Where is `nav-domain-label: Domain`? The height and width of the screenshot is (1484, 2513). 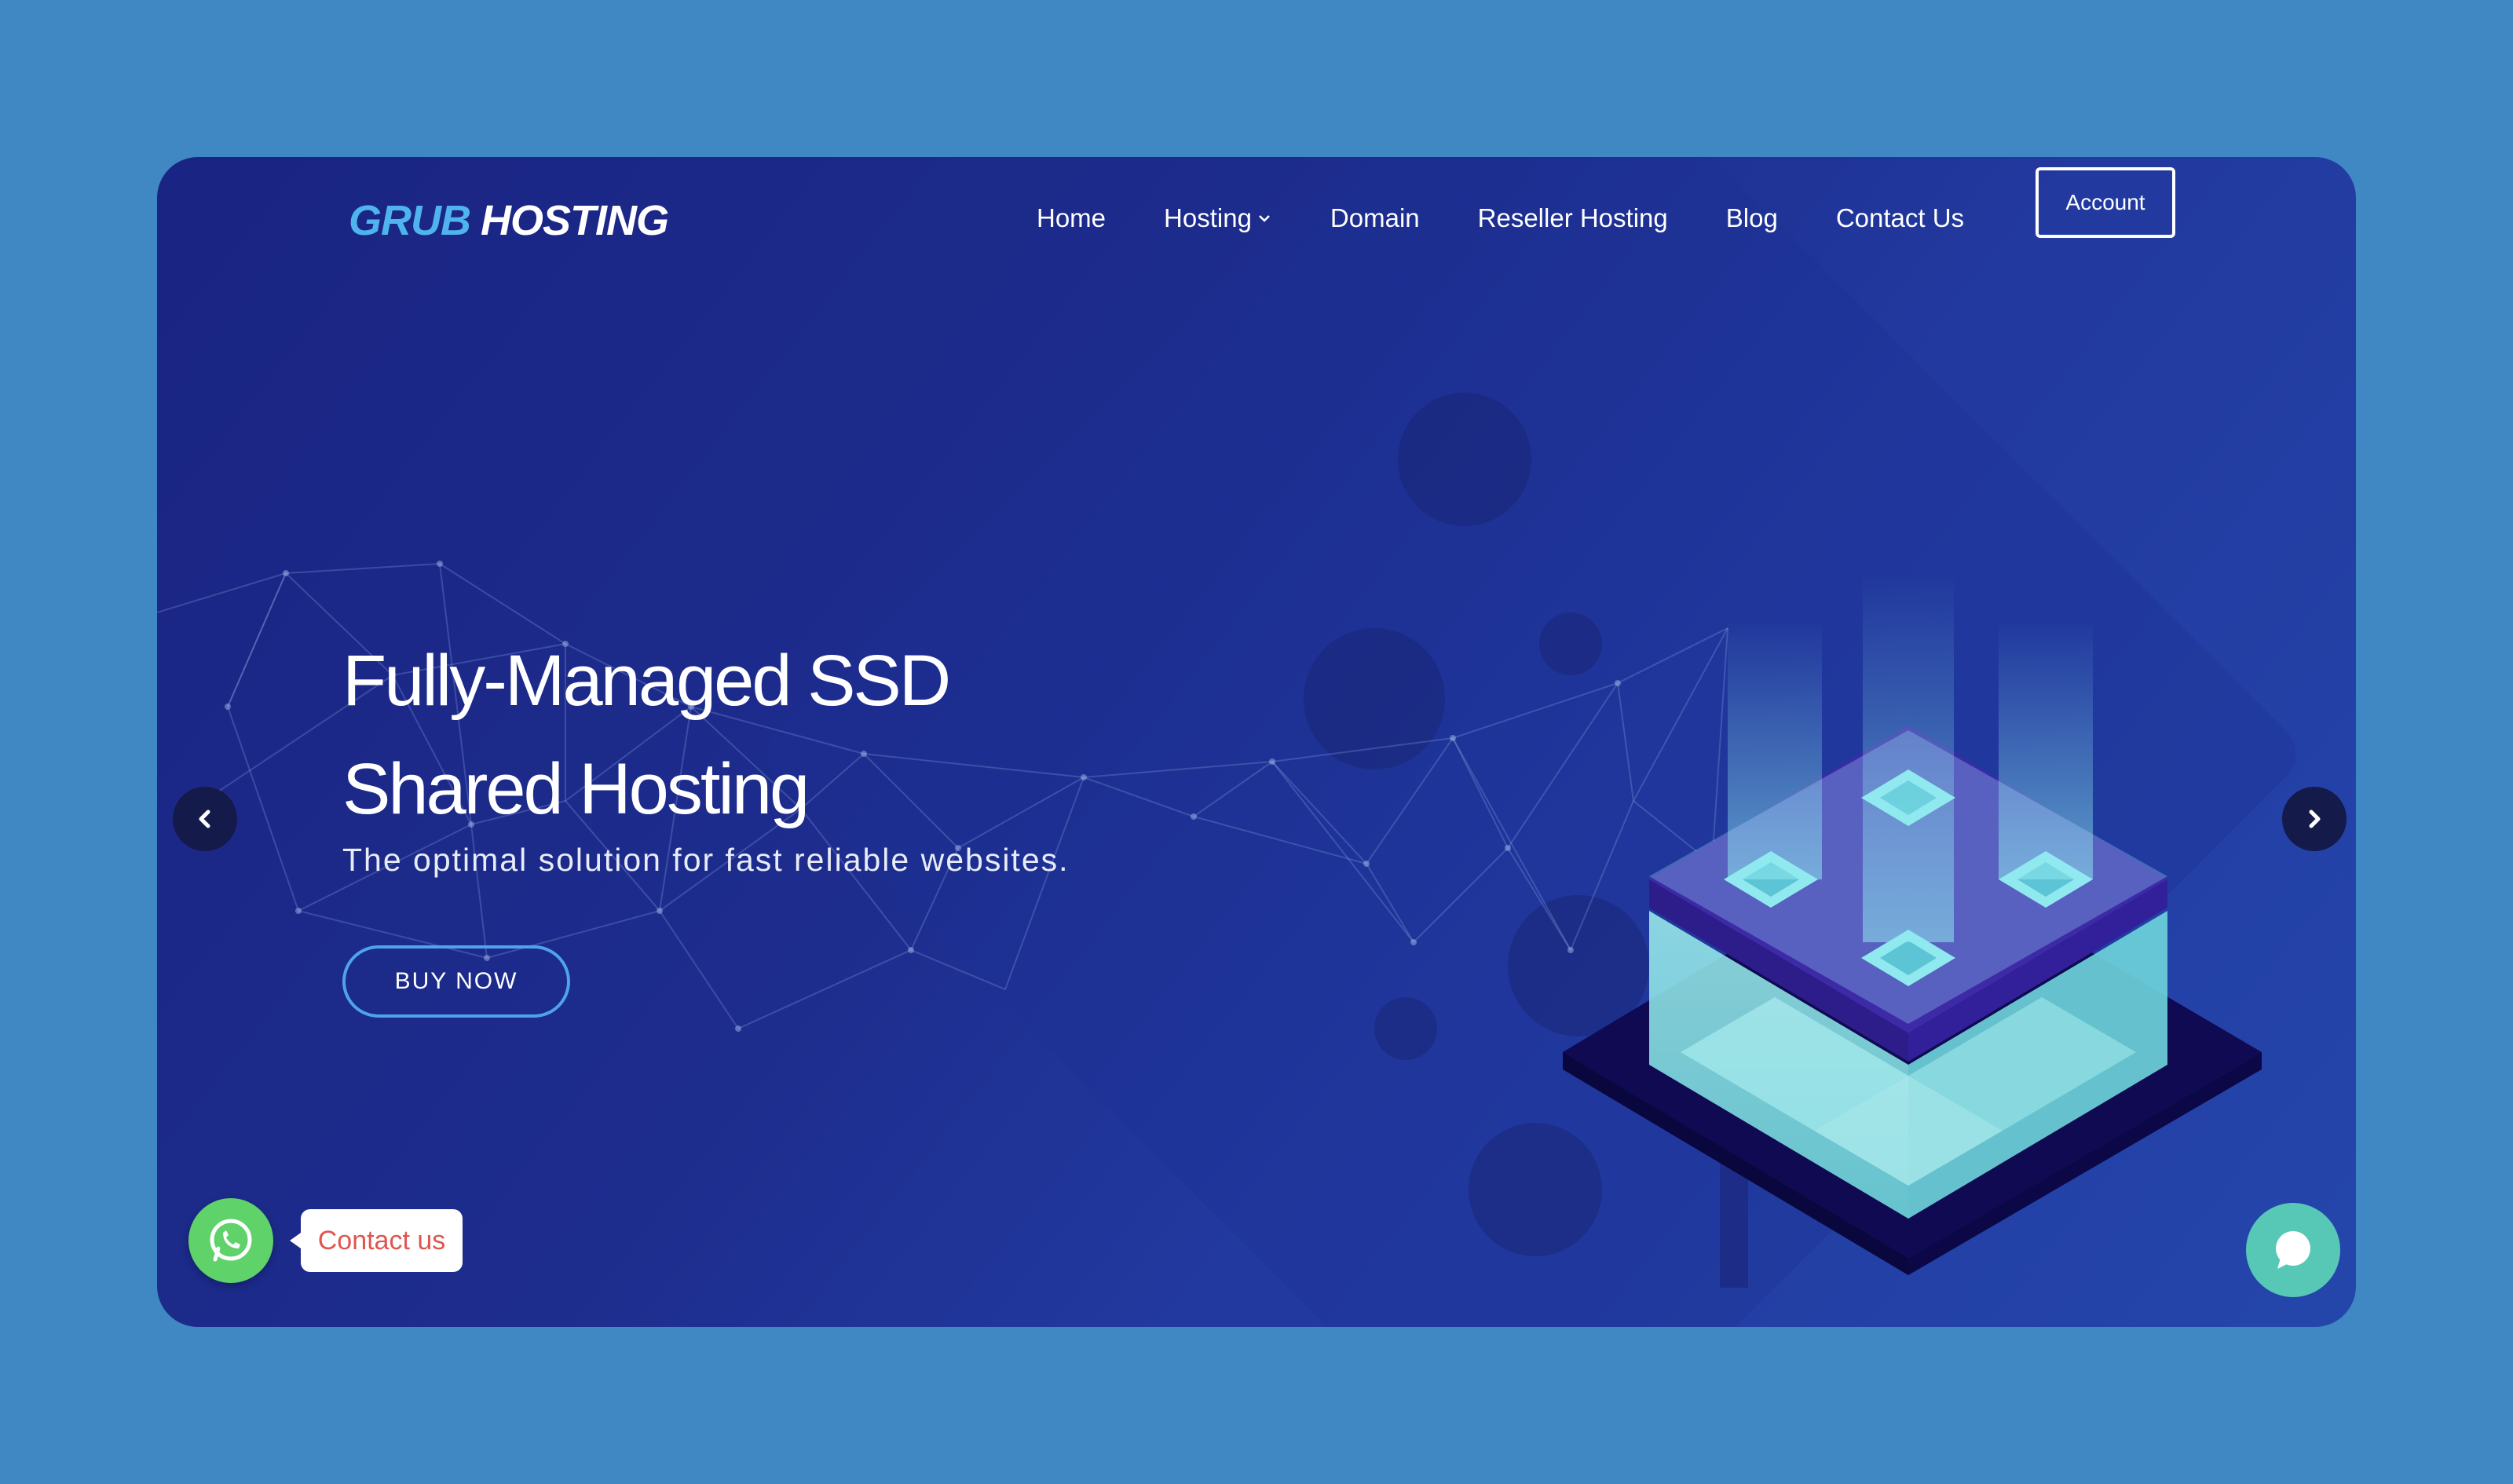
nav-domain-label: Domain is located at coordinates (1375, 218).